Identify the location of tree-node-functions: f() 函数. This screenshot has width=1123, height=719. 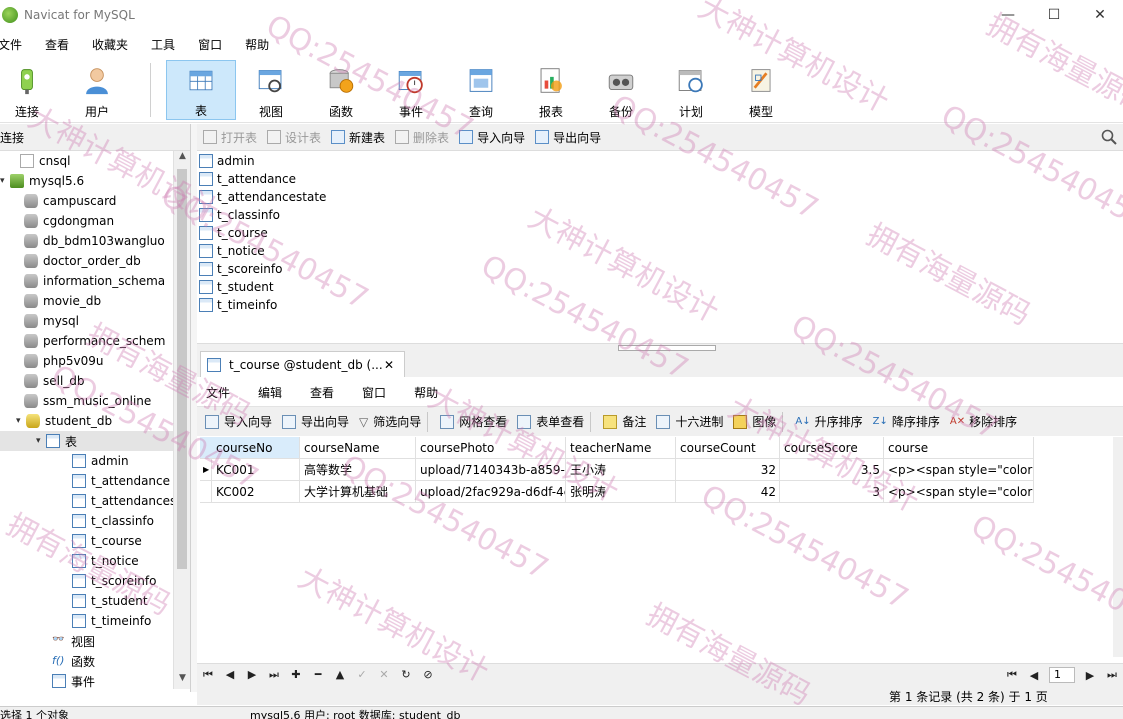
(73, 661).